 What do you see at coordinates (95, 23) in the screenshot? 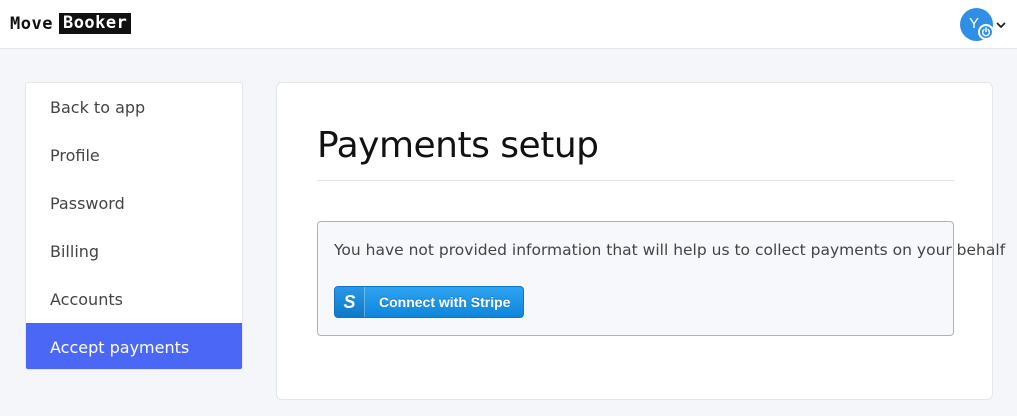
I see `logo-booker-text: Booker` at bounding box center [95, 23].